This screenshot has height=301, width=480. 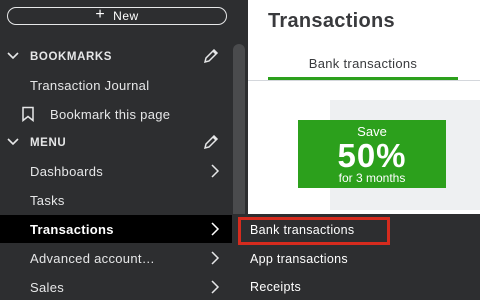 What do you see at coordinates (110, 114) in the screenshot?
I see `bookmark-this-page-label: Bookmark this page` at bounding box center [110, 114].